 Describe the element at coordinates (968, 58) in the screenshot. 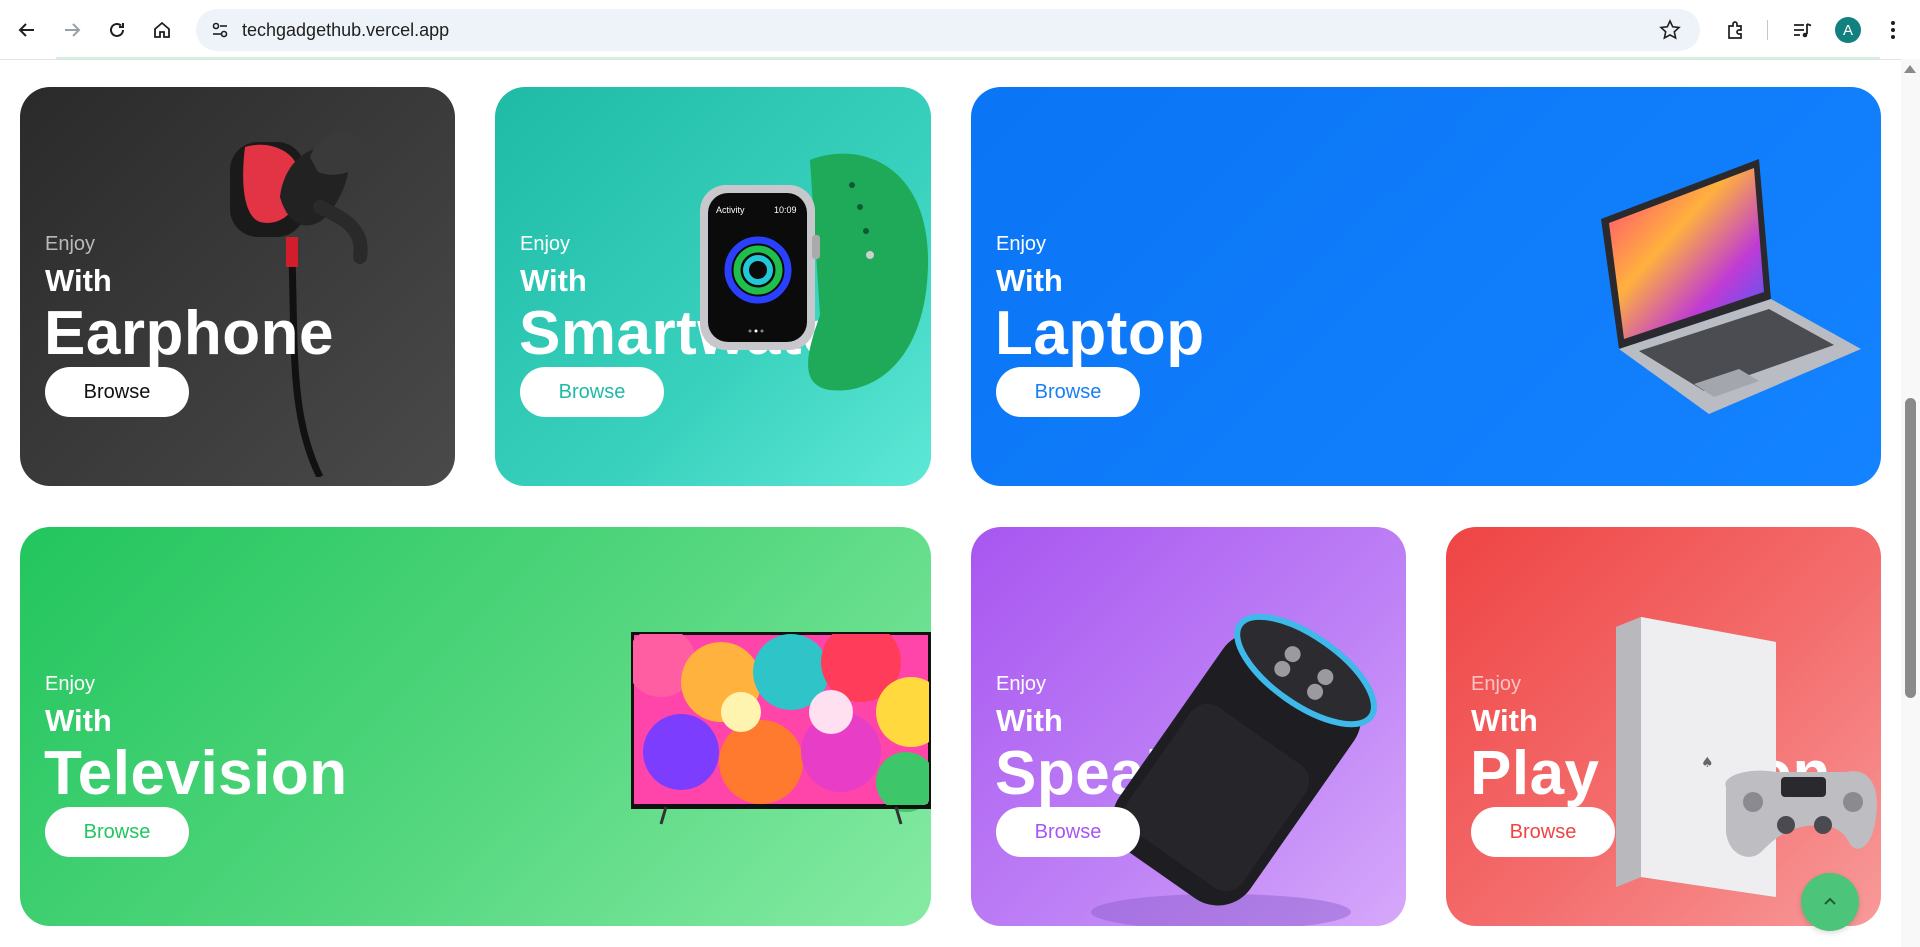

I see `page-top-border` at that location.